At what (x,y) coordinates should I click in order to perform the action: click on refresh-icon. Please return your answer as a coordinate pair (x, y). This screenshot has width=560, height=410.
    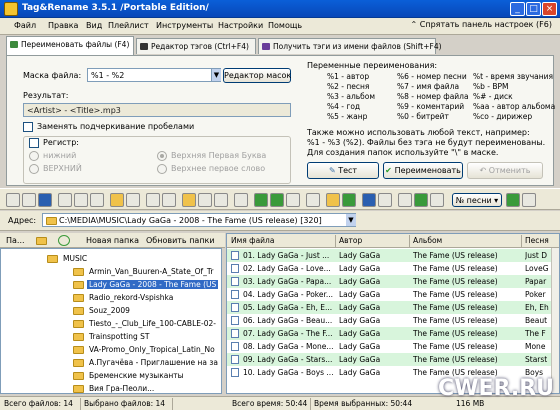
    Looking at the image, I should click on (13, 200).